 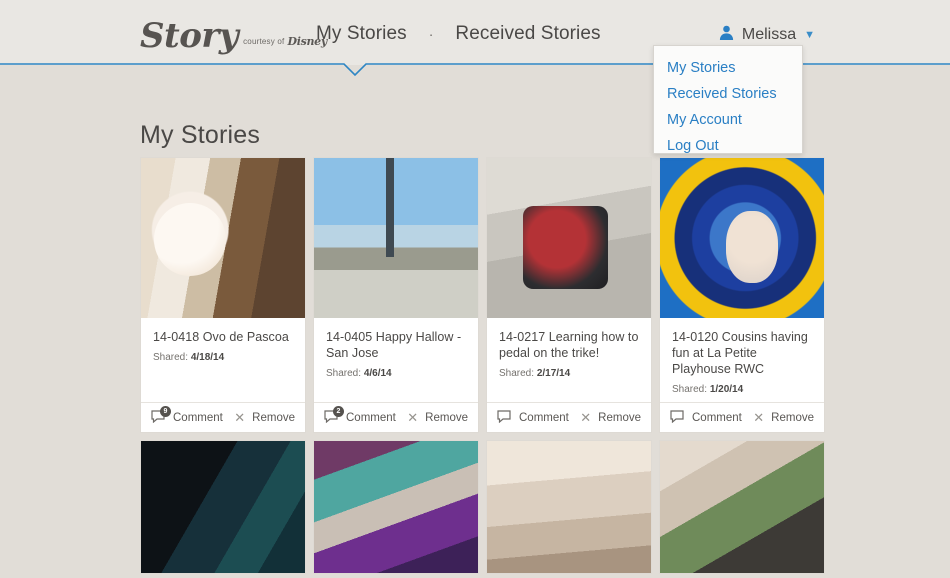 I want to click on story-shared-date: Shared: 4/18/14, so click(x=223, y=357).